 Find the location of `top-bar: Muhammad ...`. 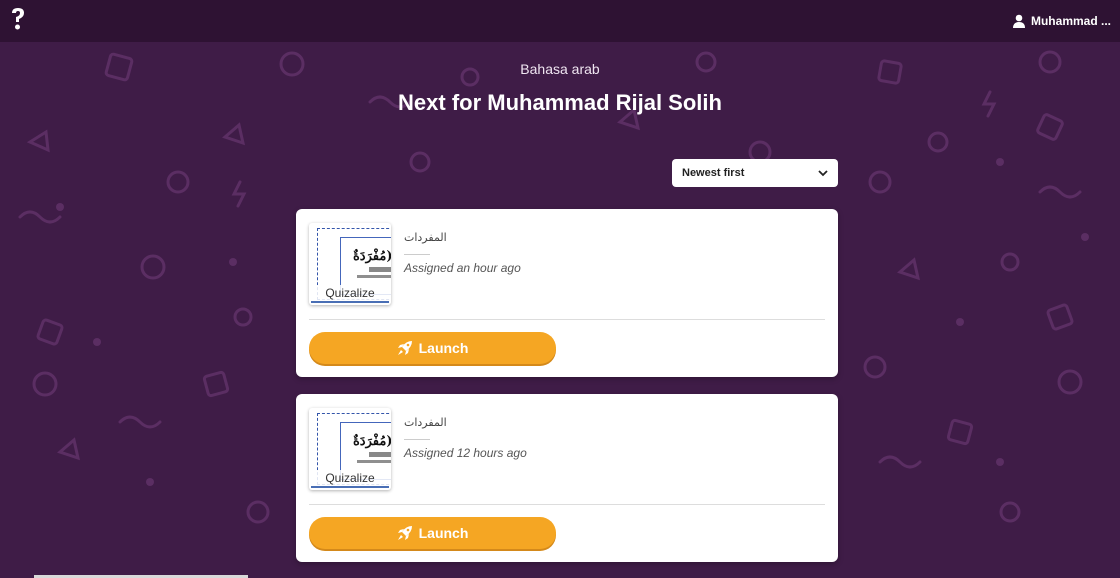

top-bar: Muhammad ... is located at coordinates (560, 21).